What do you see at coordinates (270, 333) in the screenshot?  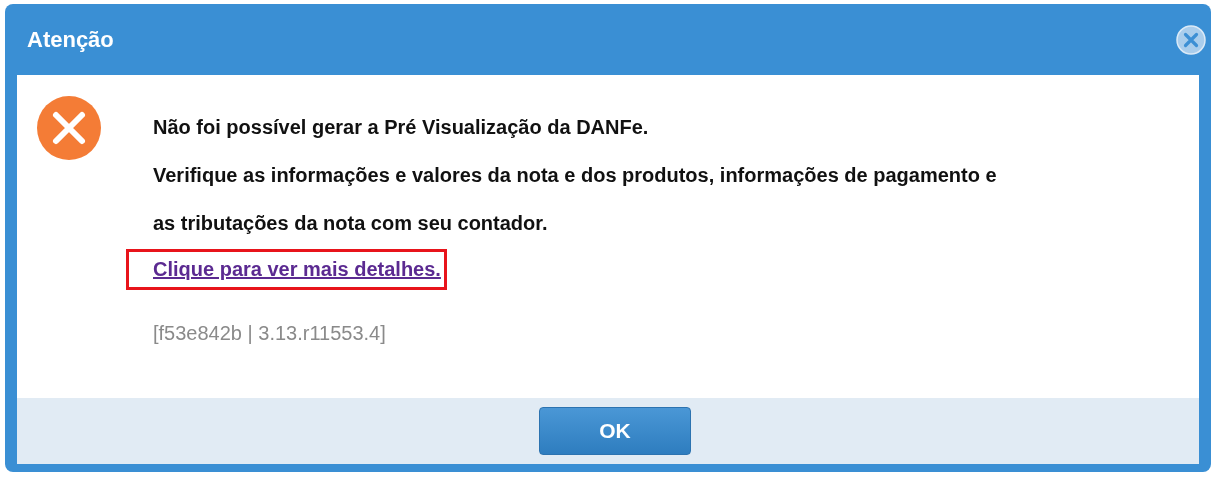 I see `version-text: [f53e842b | 3.13.r11553.4]` at bounding box center [270, 333].